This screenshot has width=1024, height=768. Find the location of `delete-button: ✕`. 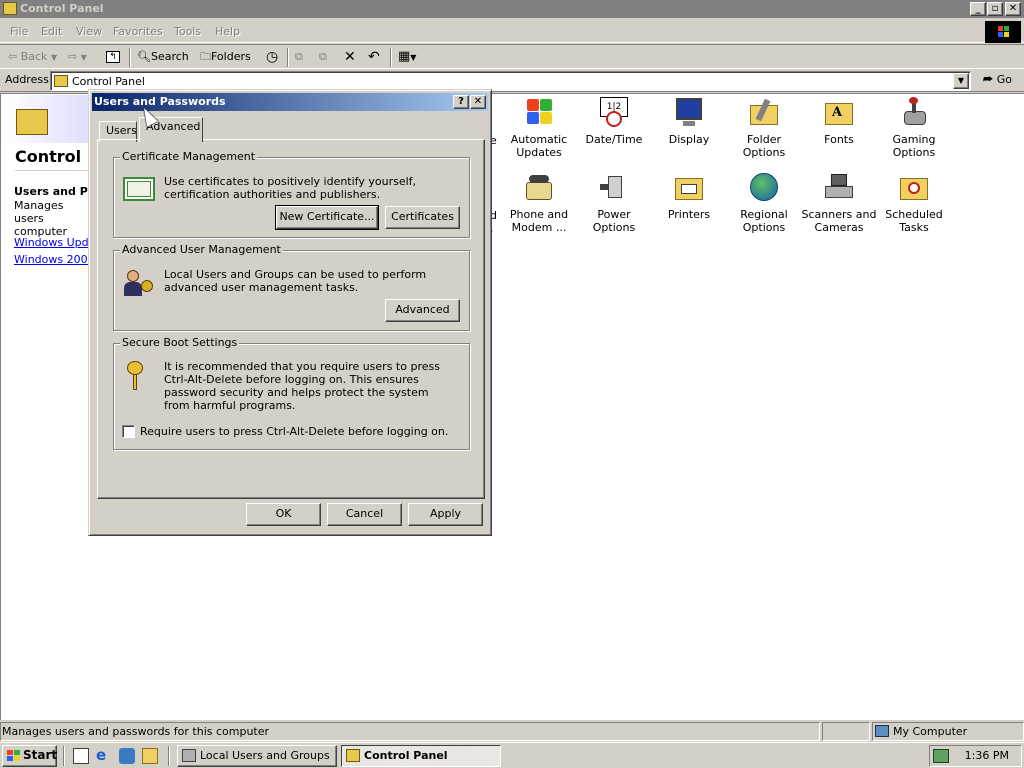

delete-button: ✕ is located at coordinates (350, 57).